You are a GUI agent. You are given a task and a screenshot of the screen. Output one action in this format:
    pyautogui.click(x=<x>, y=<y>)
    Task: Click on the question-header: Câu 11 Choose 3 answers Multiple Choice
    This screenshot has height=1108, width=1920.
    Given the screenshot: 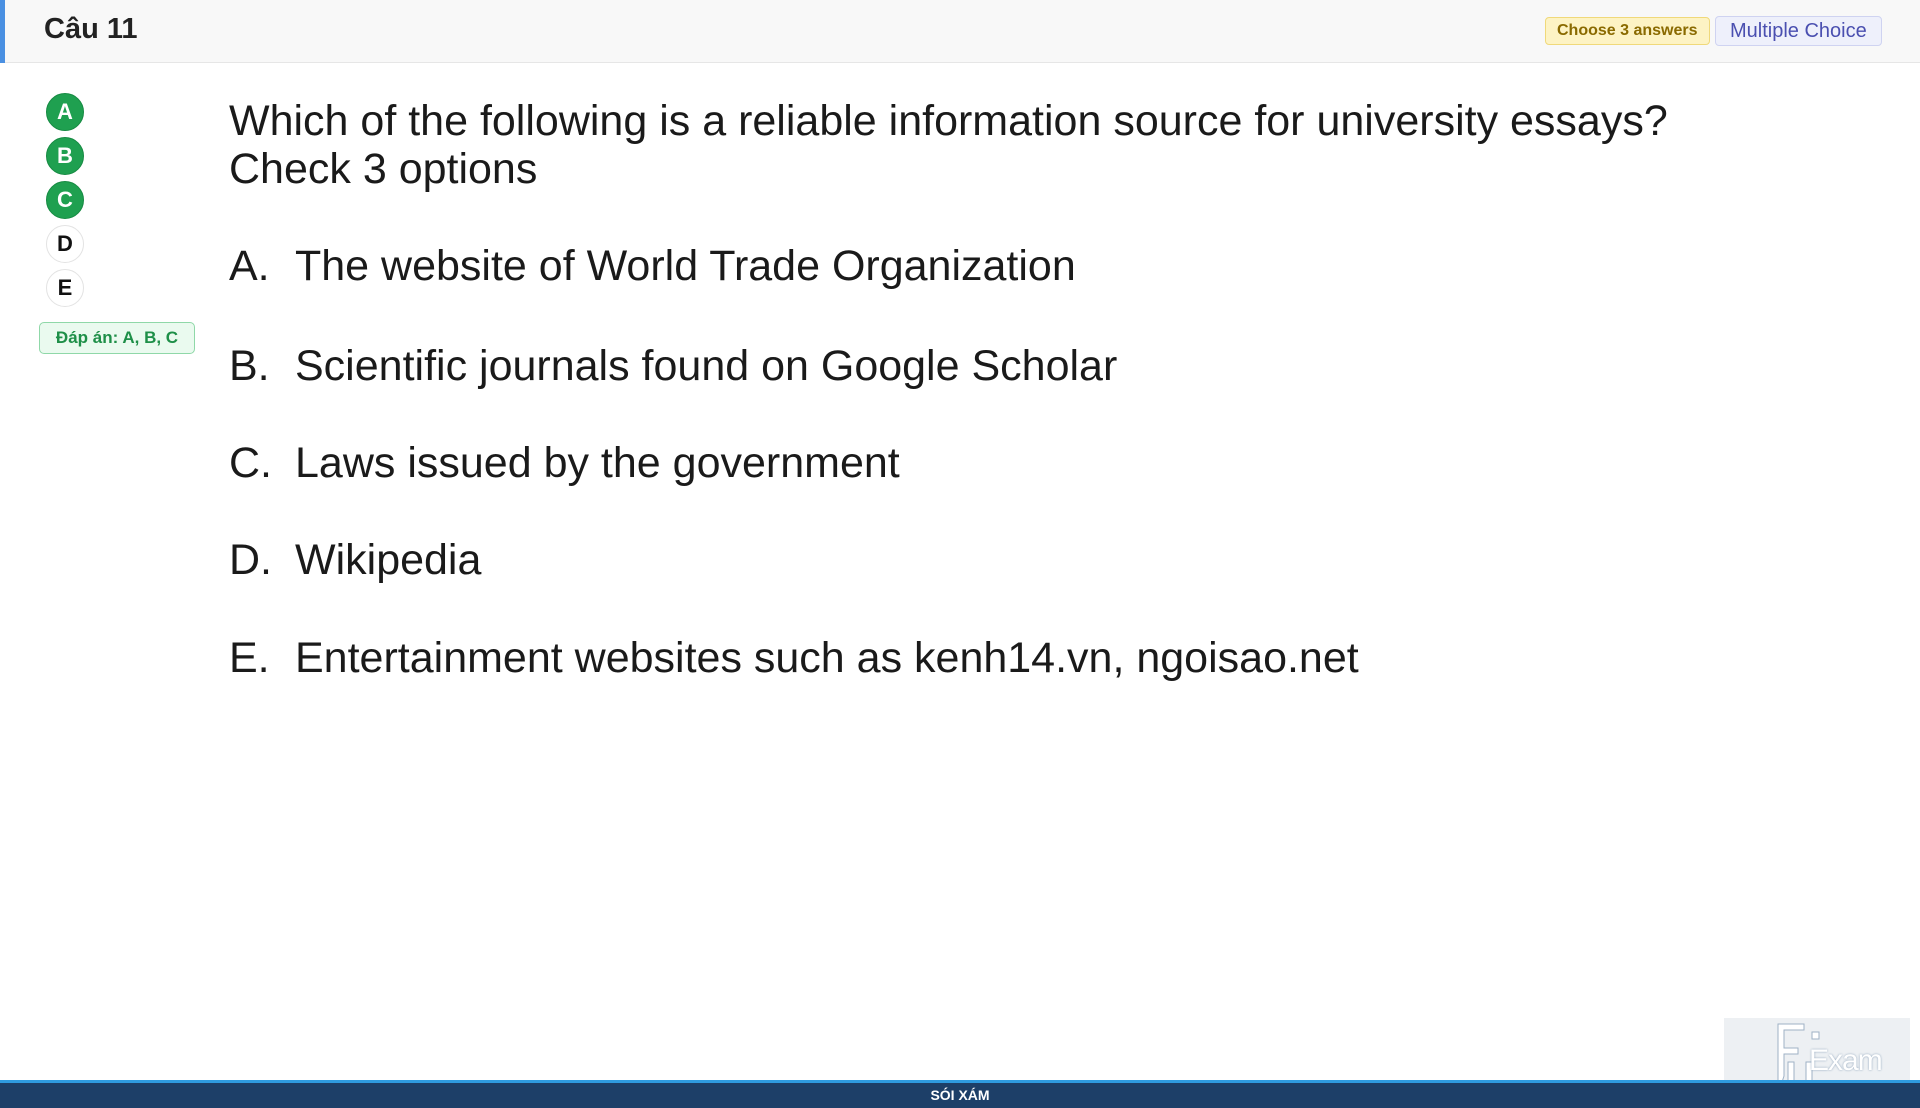 What is the action you would take?
    pyautogui.click(x=960, y=31)
    